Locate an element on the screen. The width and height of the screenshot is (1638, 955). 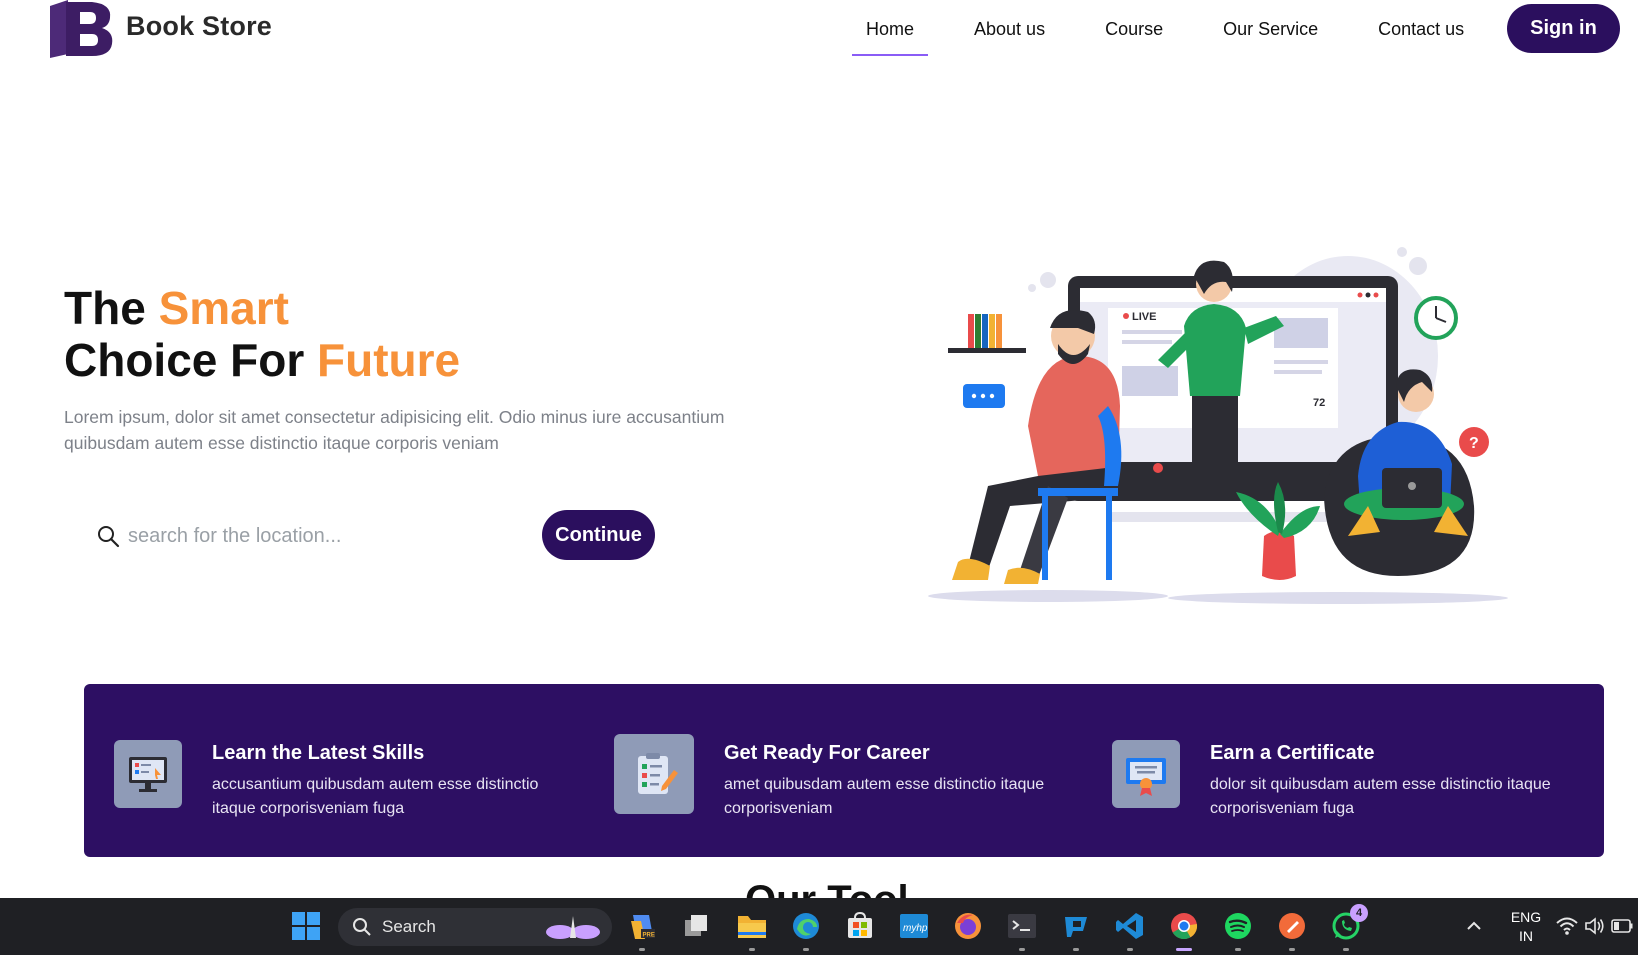
postman-icon is located at coordinates (1292, 929).